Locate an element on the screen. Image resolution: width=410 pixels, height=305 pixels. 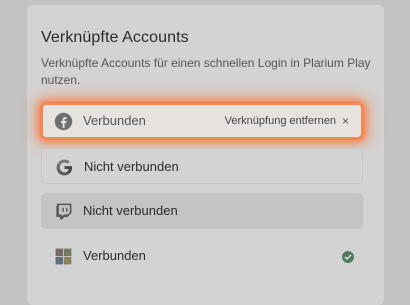
account-row-google: Nicht verbunden is located at coordinates (202, 166).